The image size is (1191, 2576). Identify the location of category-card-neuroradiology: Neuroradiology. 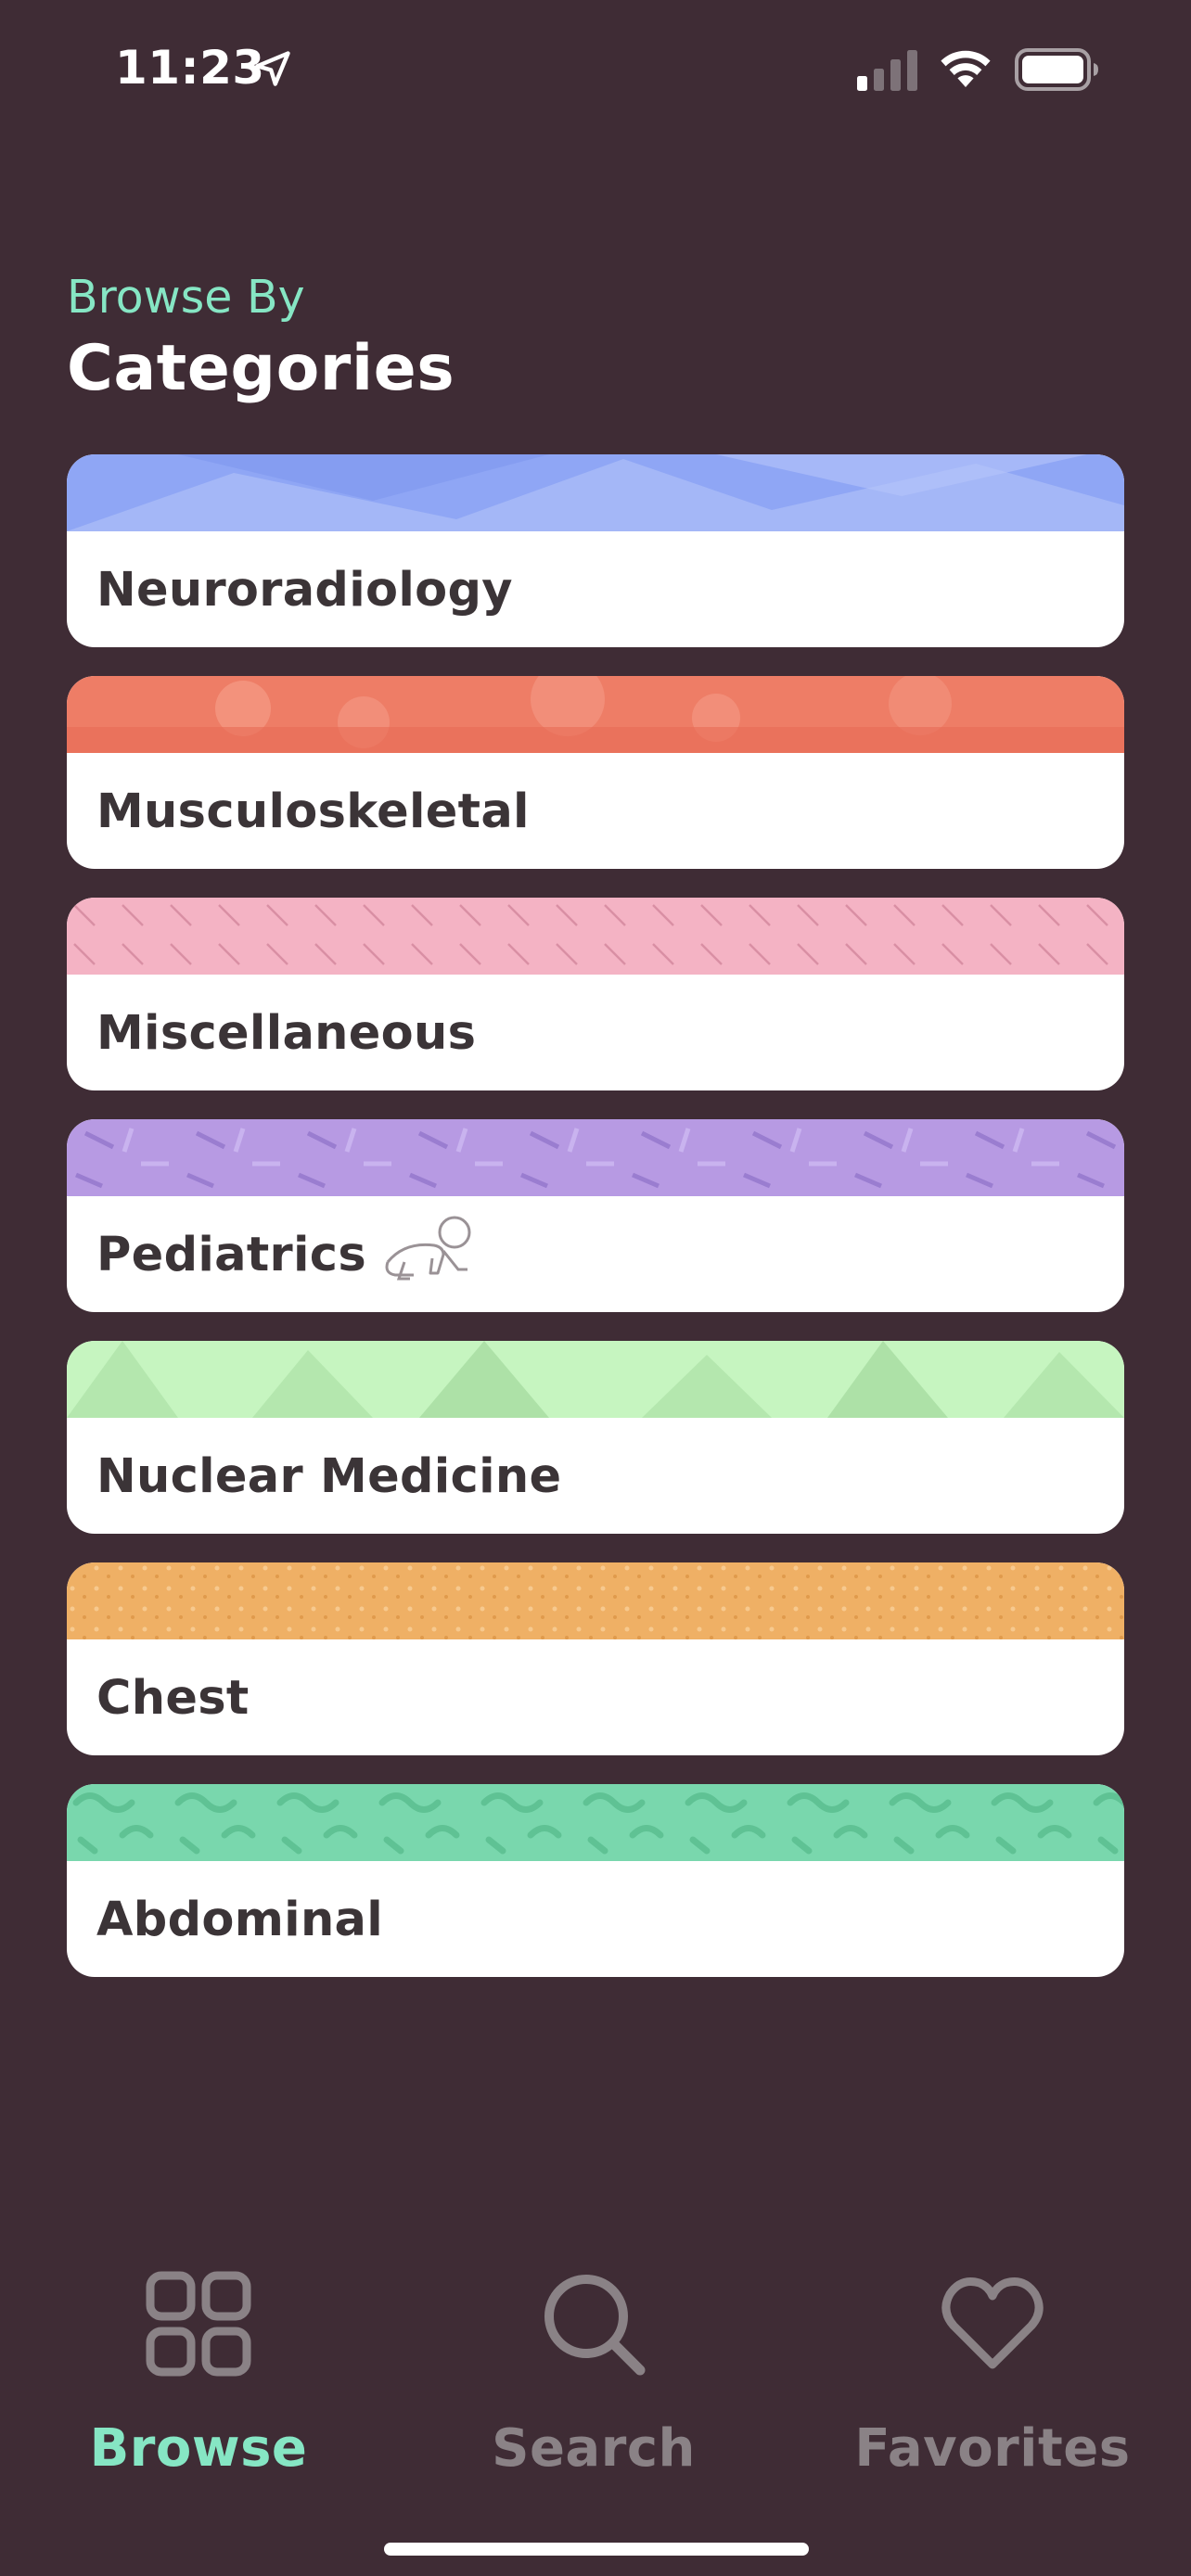
(595, 551).